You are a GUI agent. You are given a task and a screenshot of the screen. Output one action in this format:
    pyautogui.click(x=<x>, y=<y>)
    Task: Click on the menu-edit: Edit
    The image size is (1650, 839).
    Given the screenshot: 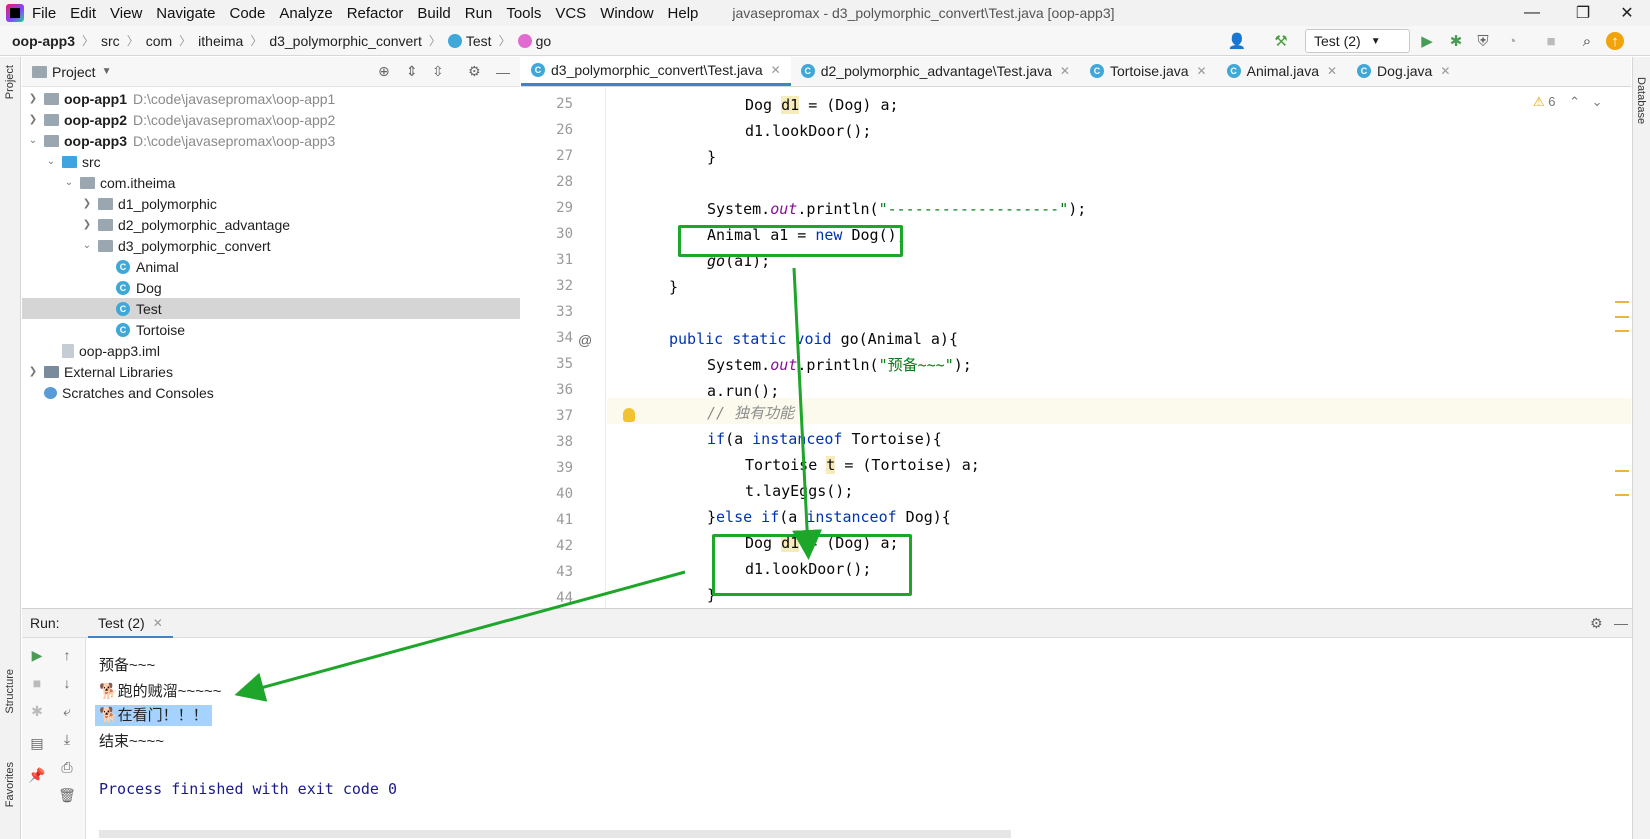 What is the action you would take?
    pyautogui.click(x=83, y=13)
    